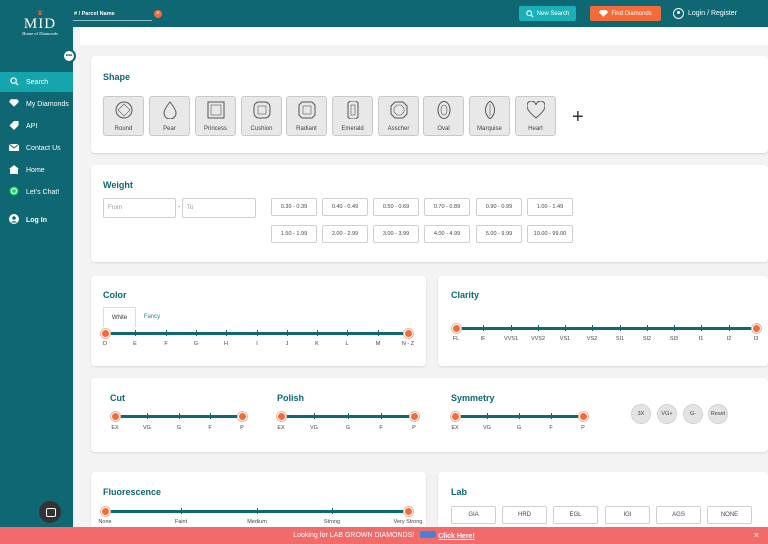  I want to click on chat-widget-button, so click(50, 512).